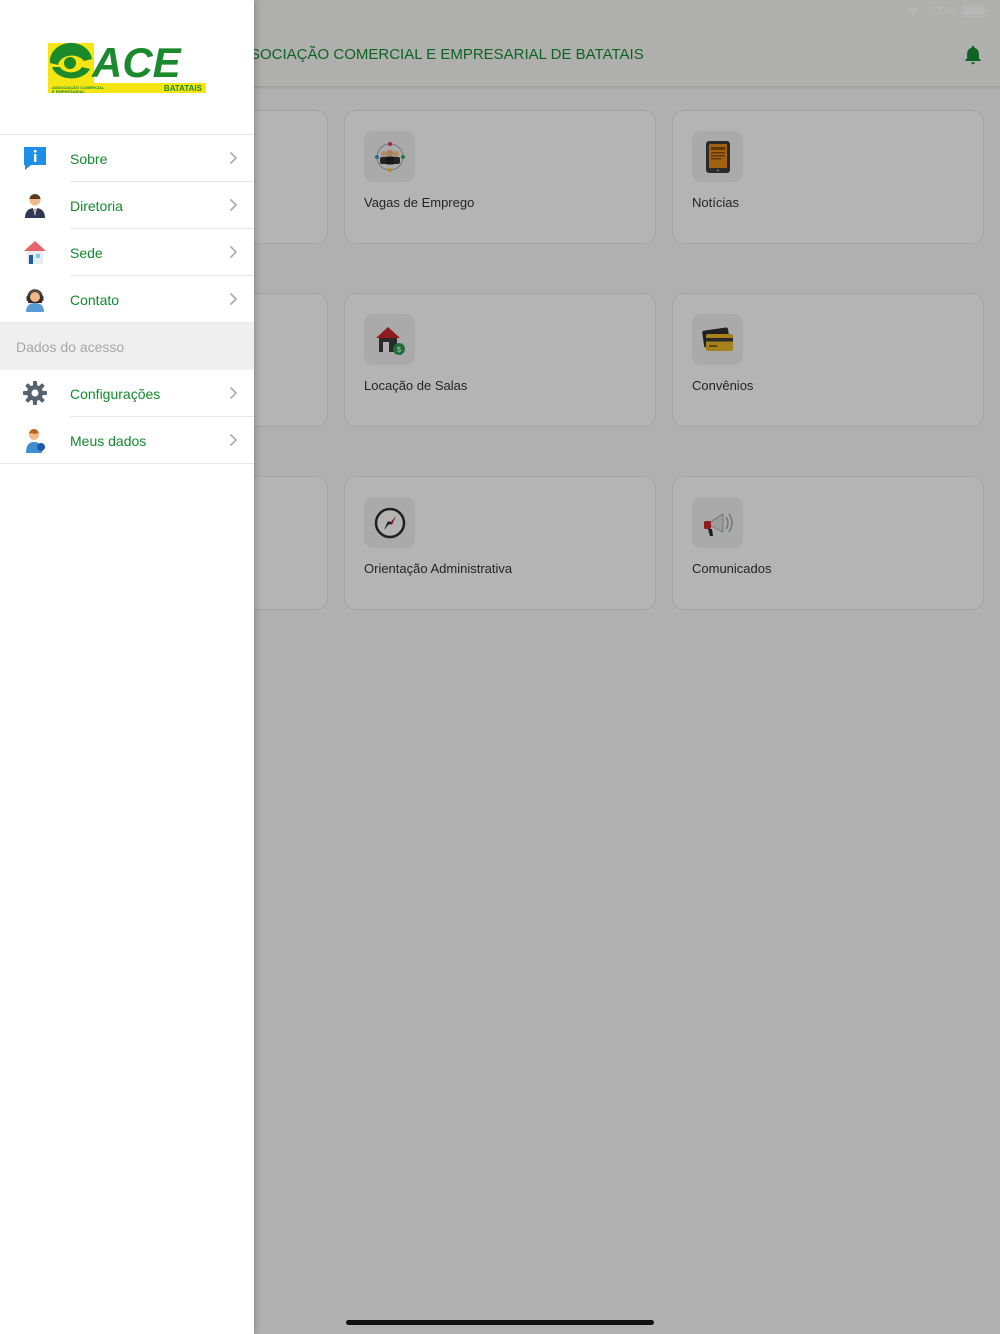 This screenshot has height=1334, width=1000. I want to click on svg-text: BATATAIS, so click(183, 88).